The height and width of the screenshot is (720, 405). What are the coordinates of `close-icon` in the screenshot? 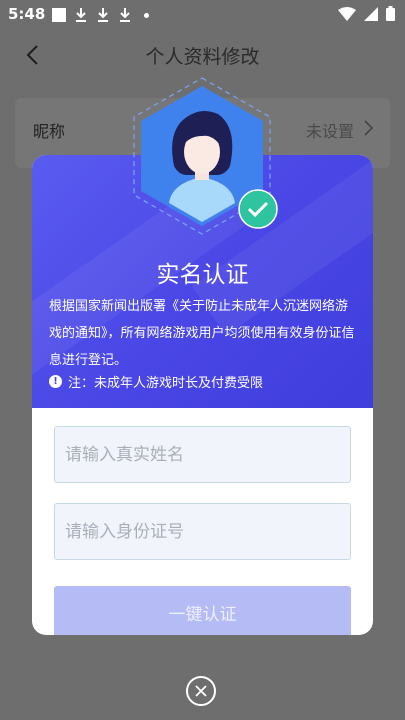 It's located at (201, 691).